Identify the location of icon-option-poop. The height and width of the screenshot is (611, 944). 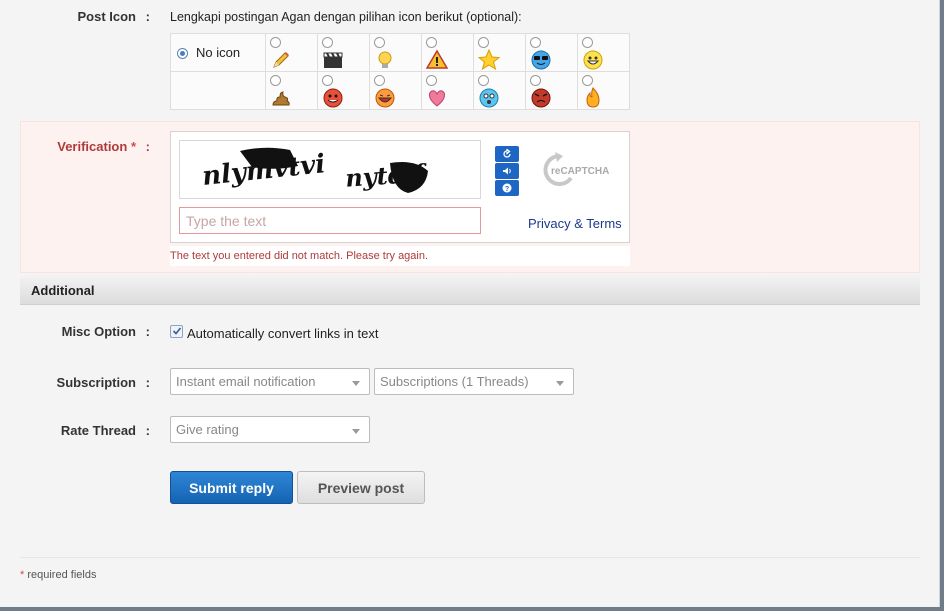
(291, 90).